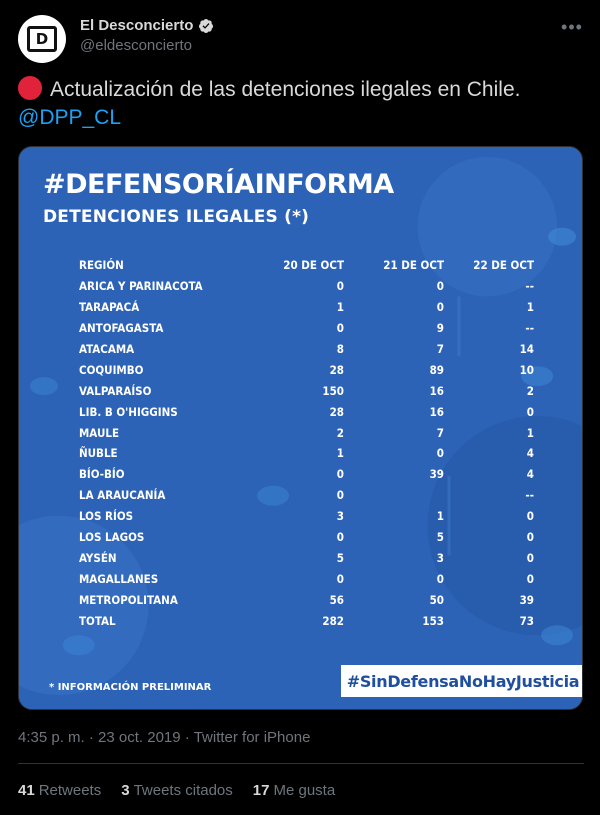 The height and width of the screenshot is (815, 600). I want to click on table-row: VALPARAÍSO 150 16 2, so click(306, 390).